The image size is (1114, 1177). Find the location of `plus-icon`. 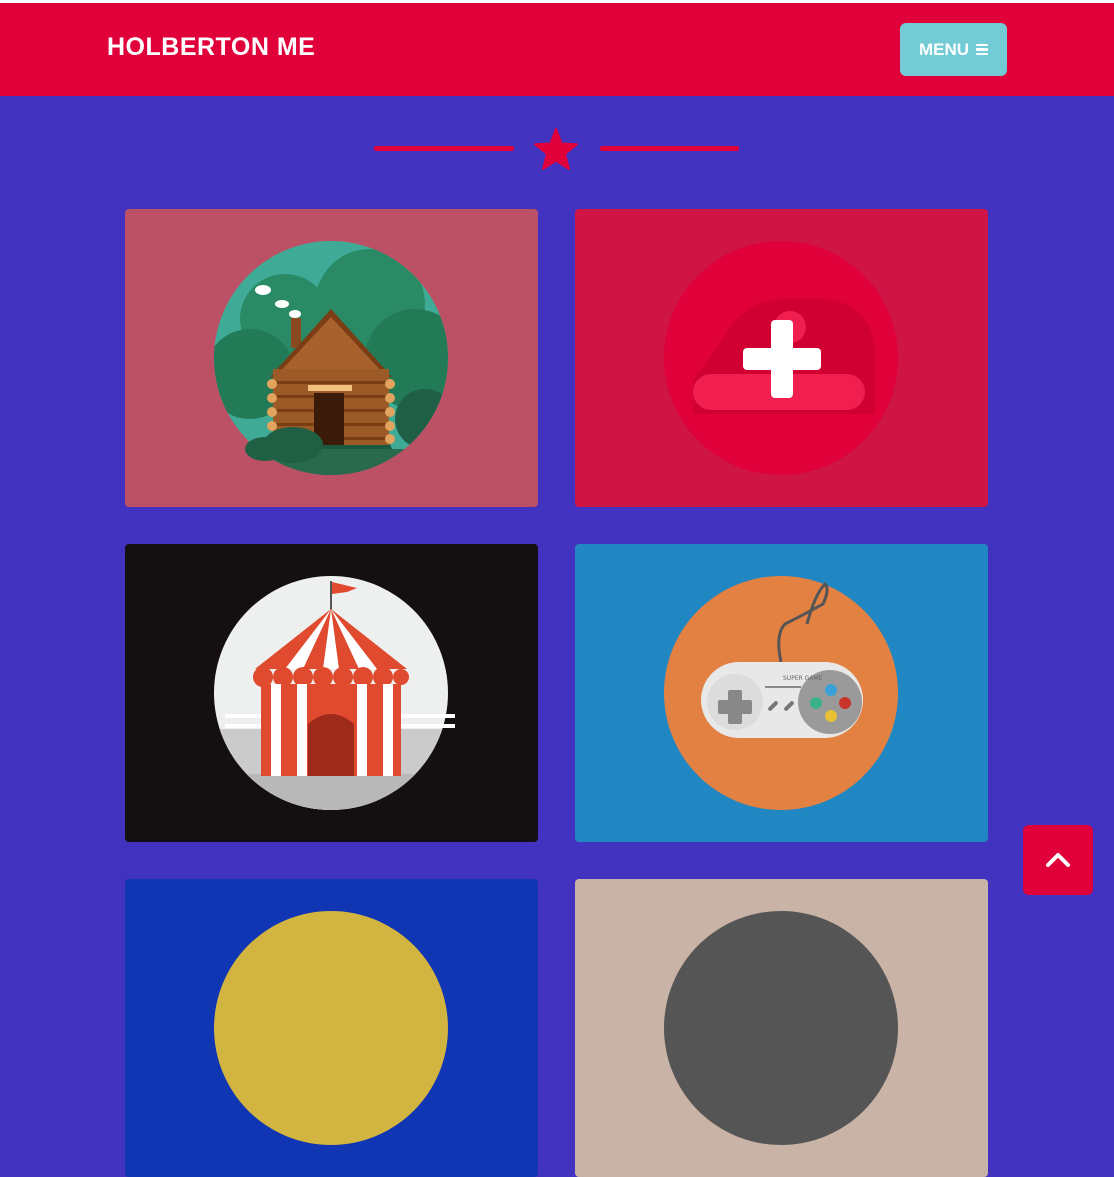

plus-icon is located at coordinates (781, 358).